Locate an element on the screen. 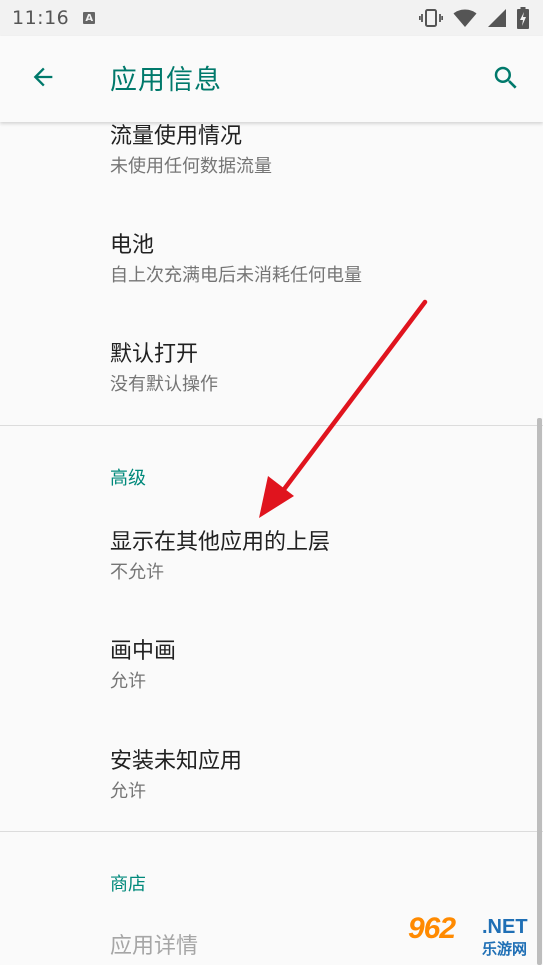  list-item-open-by-default: 默认打开 没有默认操作 is located at coordinates (164, 369).